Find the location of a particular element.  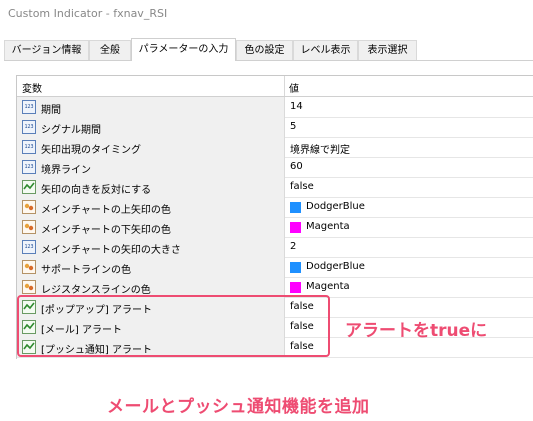

parameter-name: 境界ライン is located at coordinates (66, 170).